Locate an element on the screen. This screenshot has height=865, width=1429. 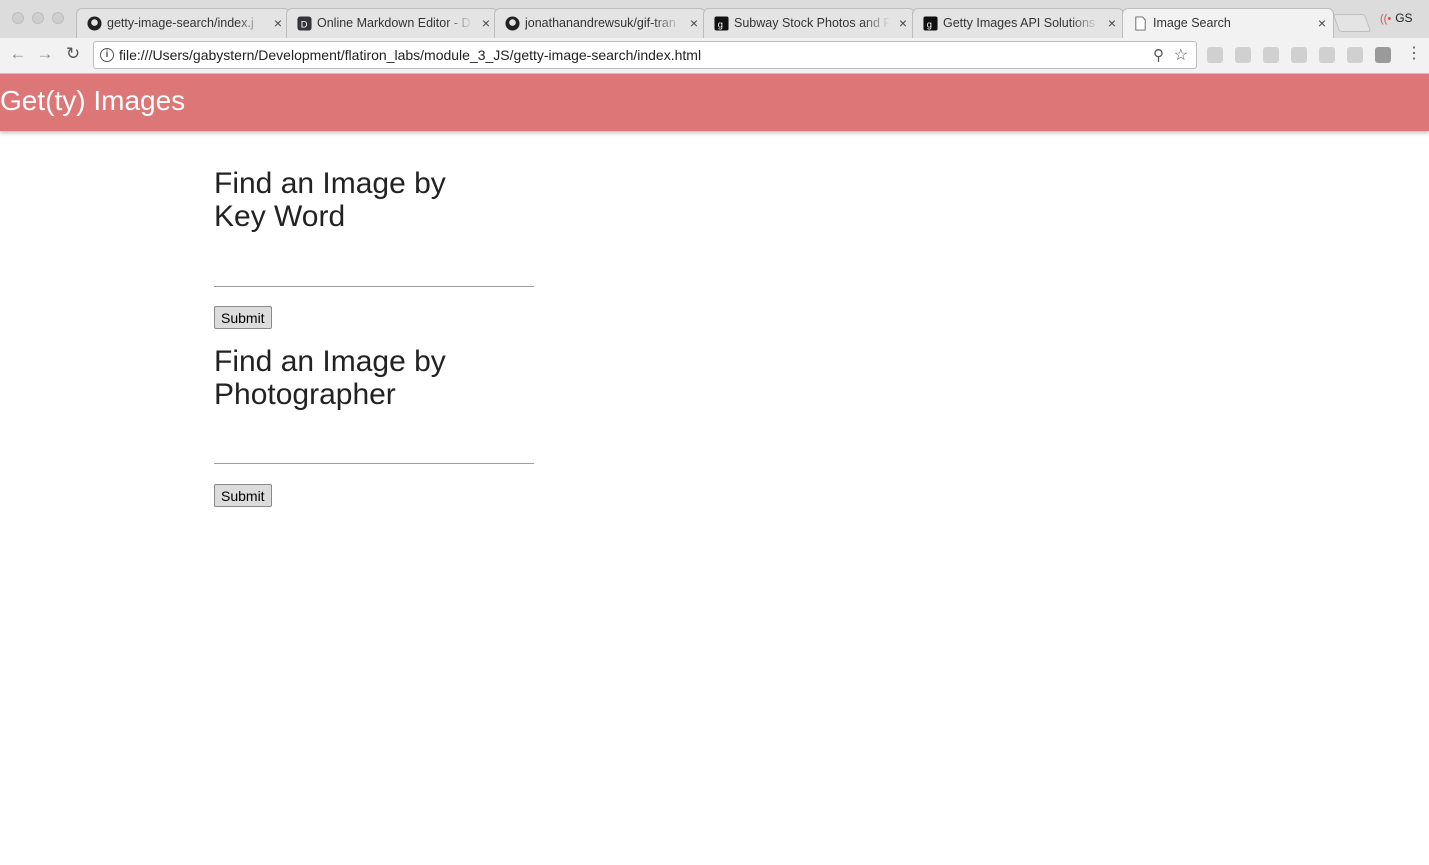
browser-tab-active: Image Search × is located at coordinates (1228, 23).